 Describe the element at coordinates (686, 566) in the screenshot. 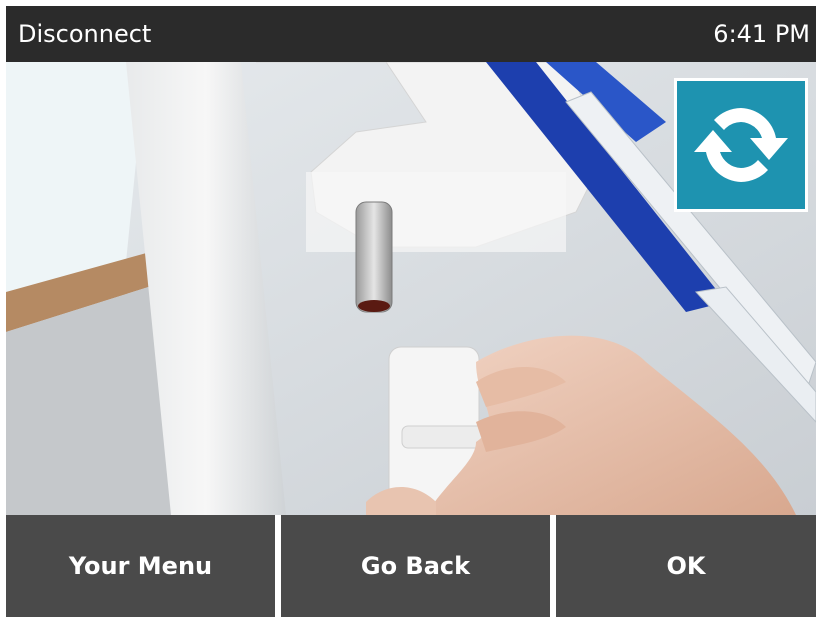

I see `ok-button: OK` at that location.